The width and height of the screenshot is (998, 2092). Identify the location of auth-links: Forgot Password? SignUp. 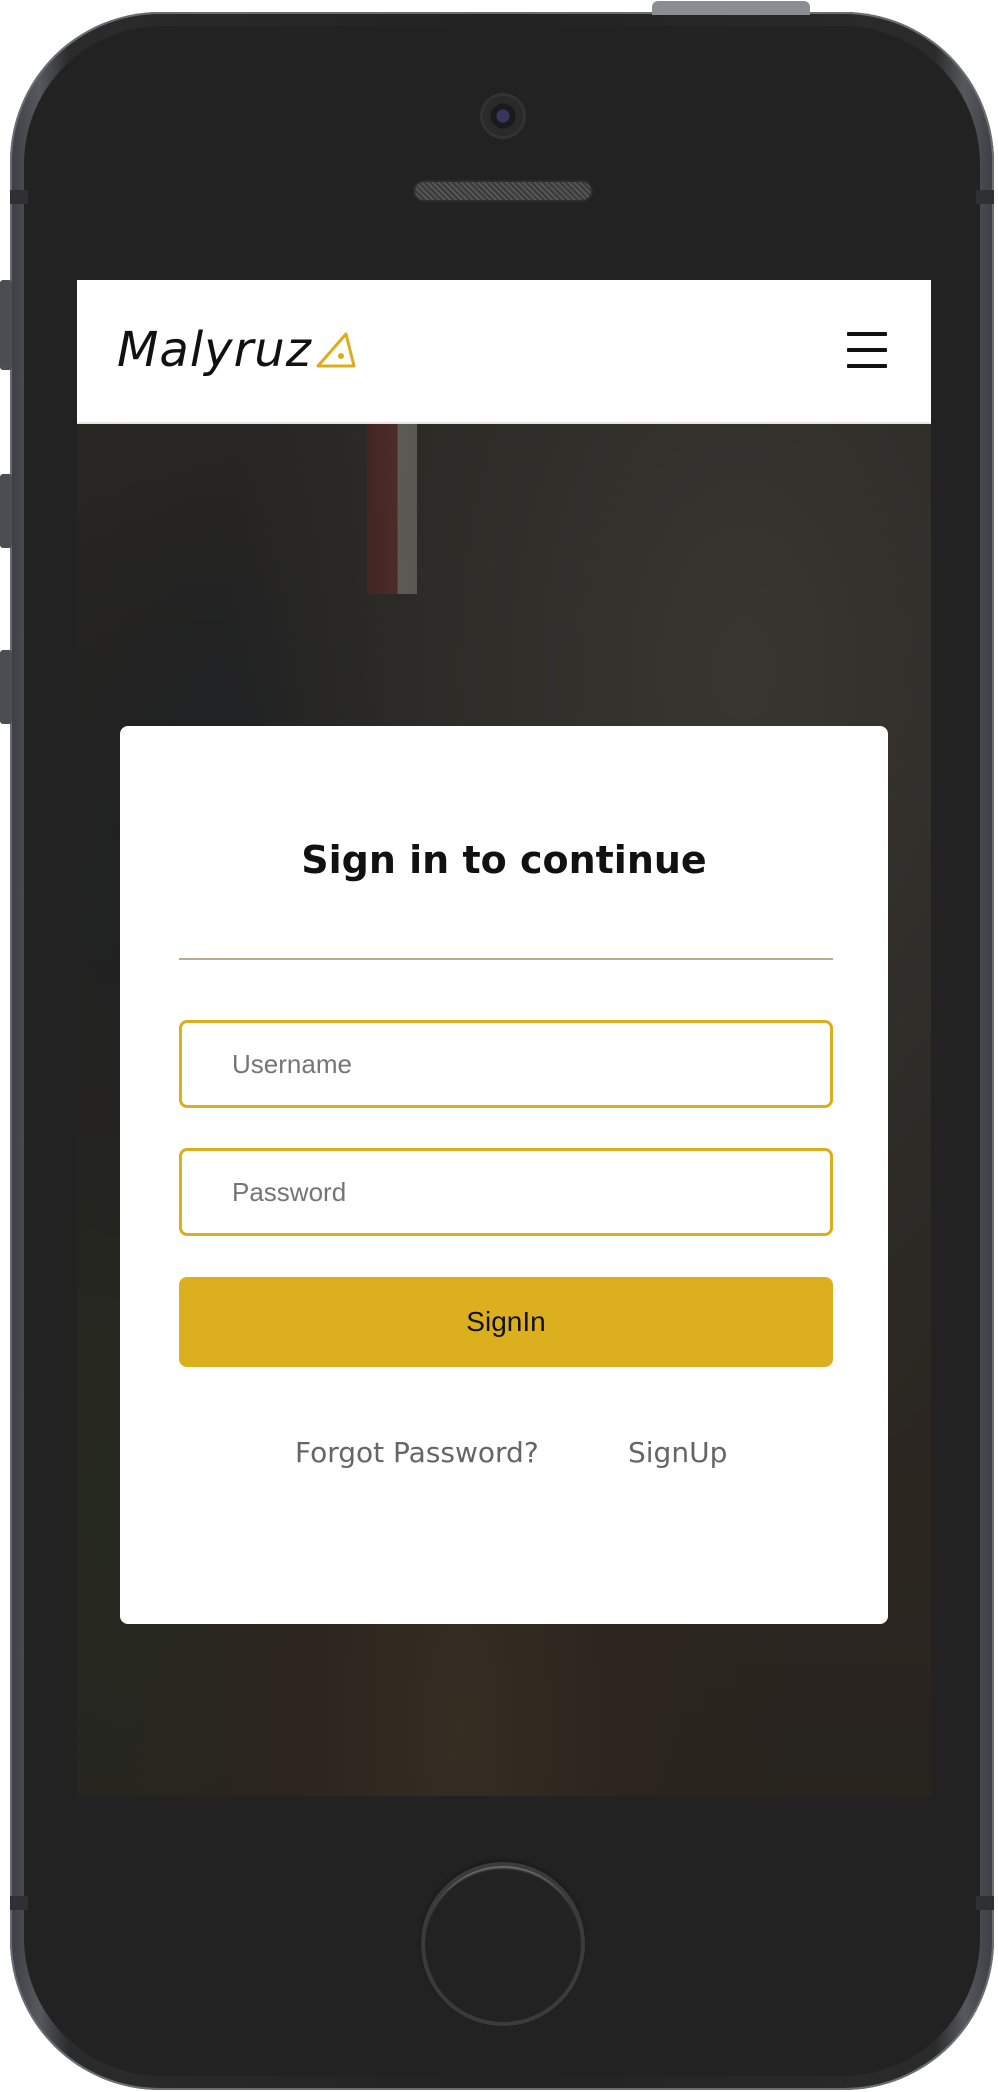
(504, 1456).